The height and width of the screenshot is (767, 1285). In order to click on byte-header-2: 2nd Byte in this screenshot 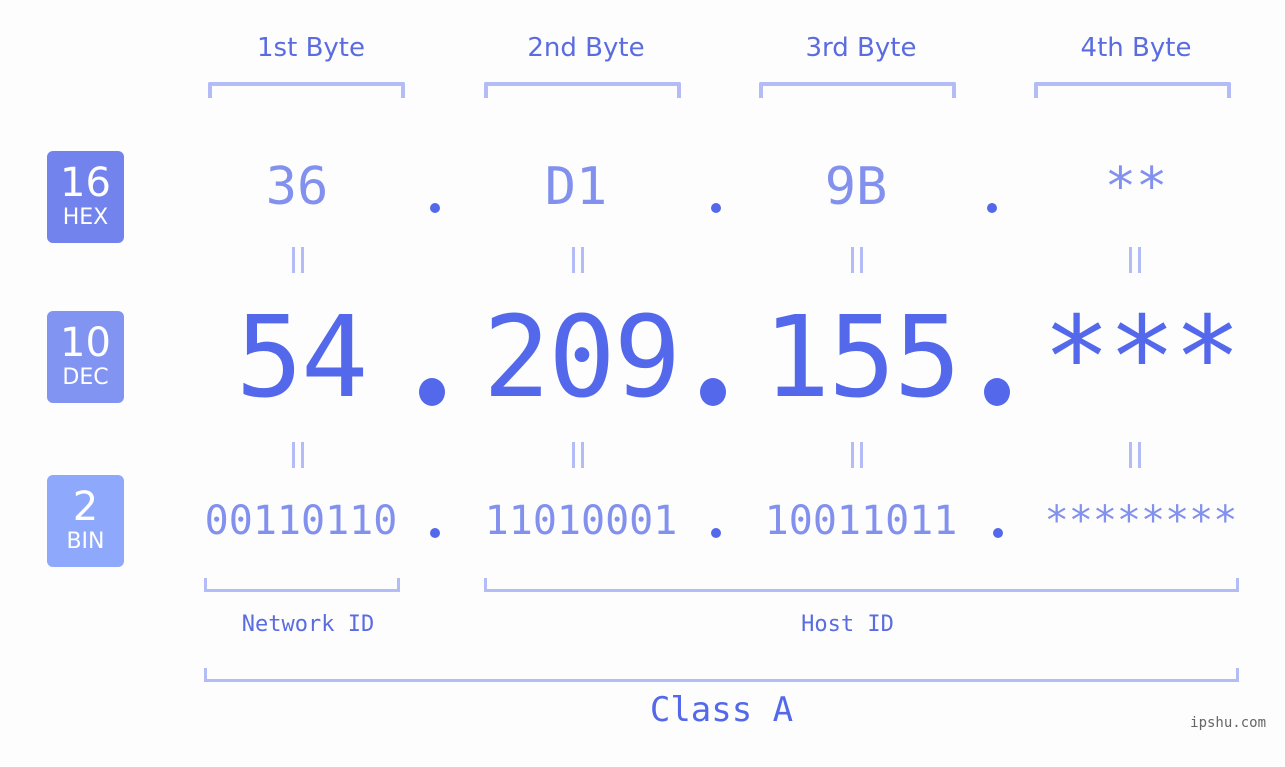, I will do `click(586, 48)`.